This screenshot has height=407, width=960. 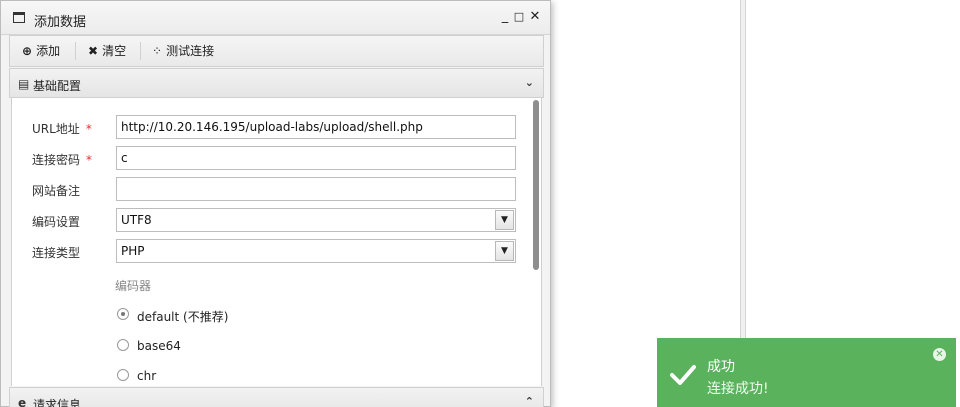 I want to click on spinner-icon: ⁘, so click(x=157, y=51).